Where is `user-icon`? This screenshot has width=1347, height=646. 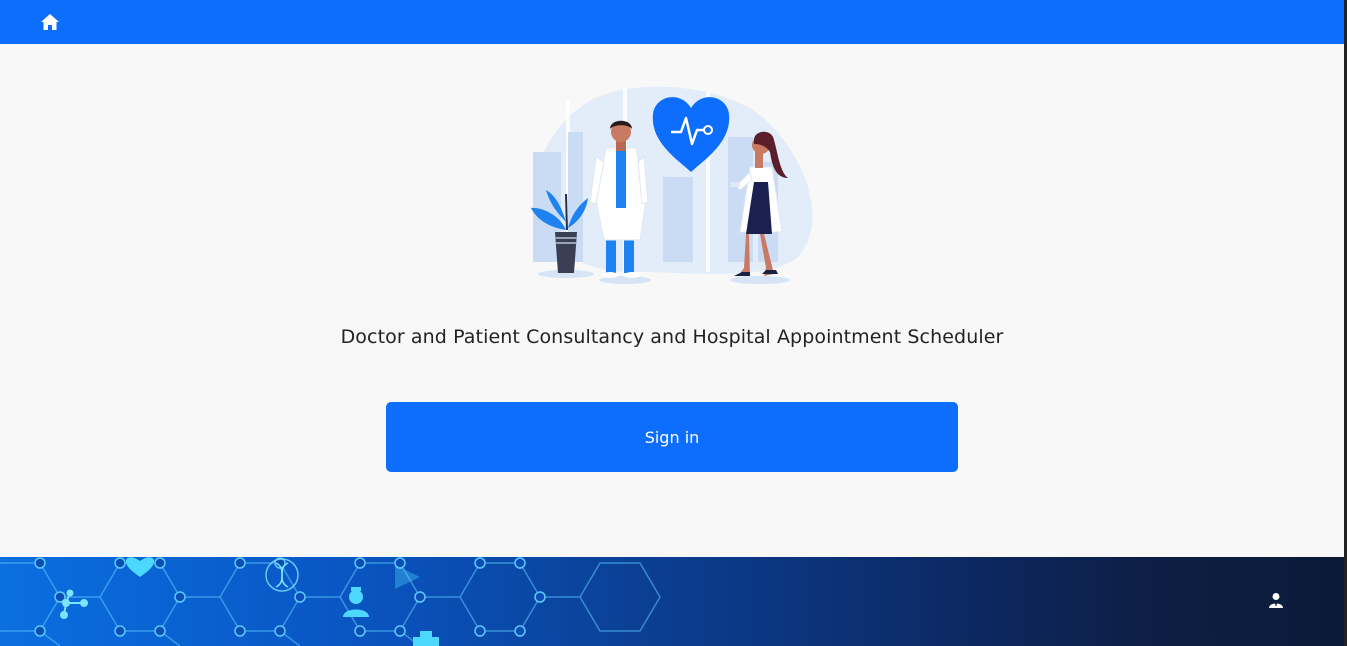 user-icon is located at coordinates (1276, 600).